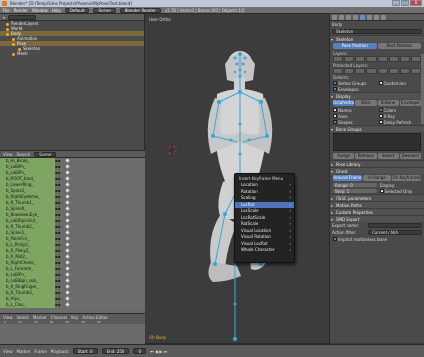  I want to click on timeline-strip: 0 10 20 30 40 50 60, so click(72, 332).